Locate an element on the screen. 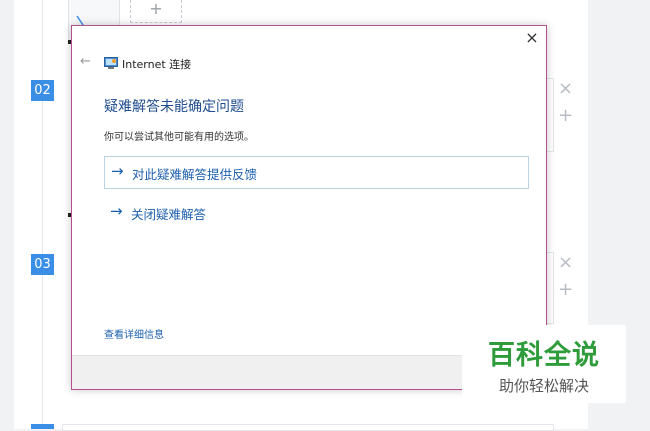 Image resolution: width=650 pixels, height=431 pixels. window-title: Internet 连接 is located at coordinates (157, 64).